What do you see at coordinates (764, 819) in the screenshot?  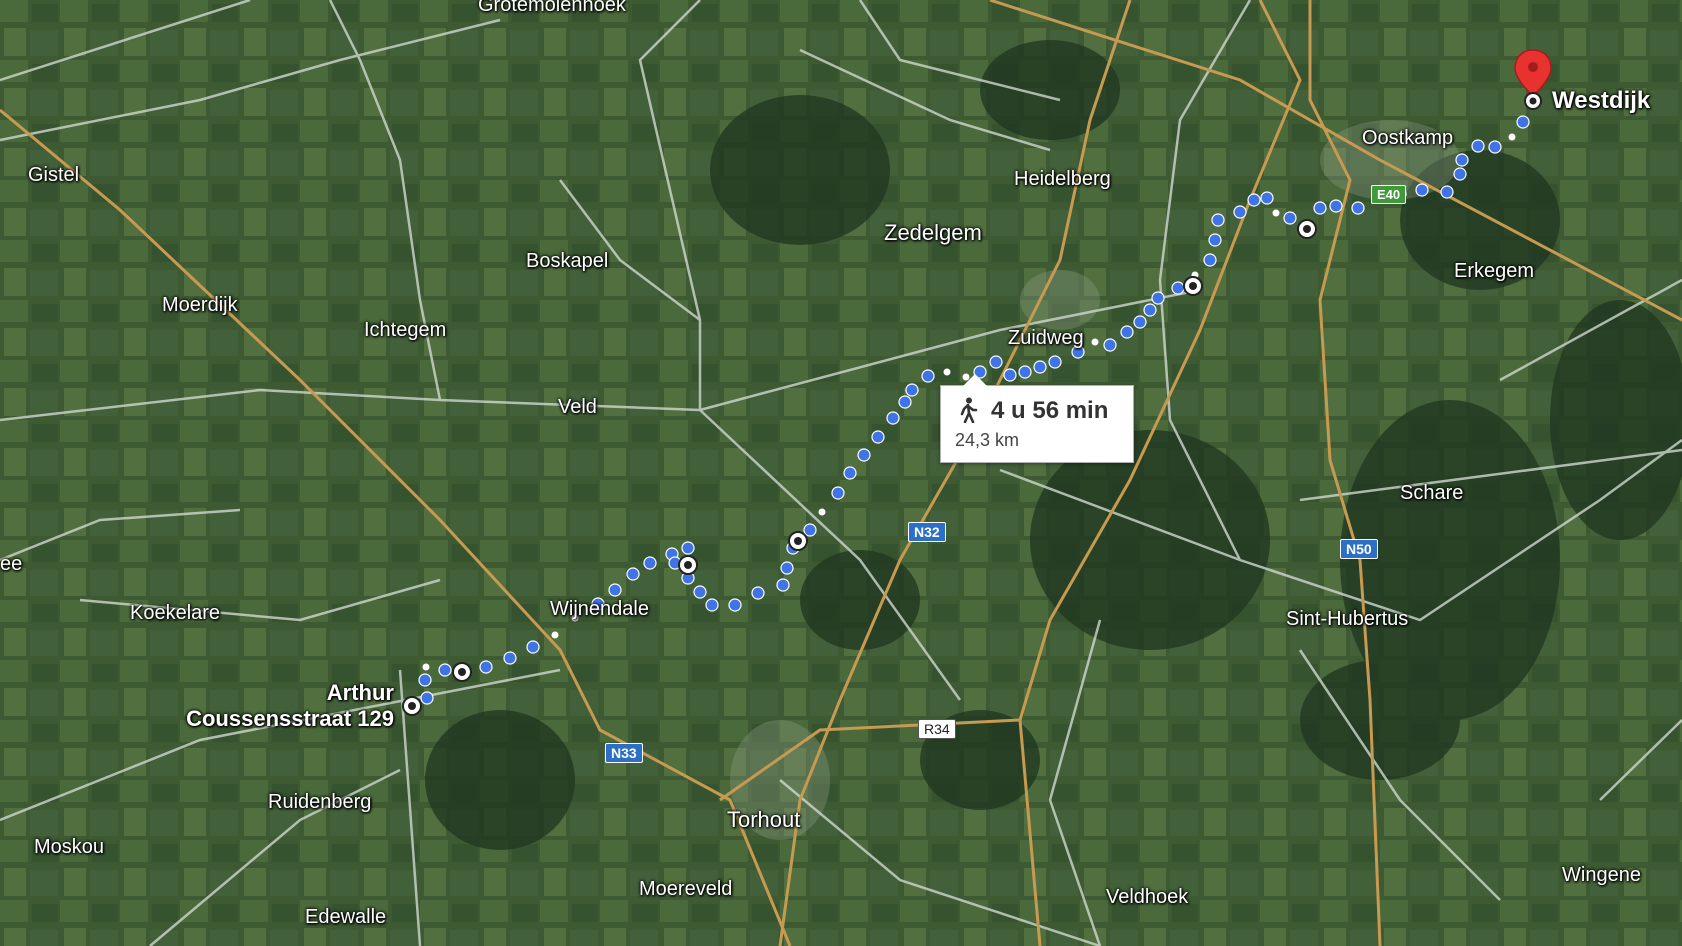 I see `place-label-torhout: Torhout` at bounding box center [764, 819].